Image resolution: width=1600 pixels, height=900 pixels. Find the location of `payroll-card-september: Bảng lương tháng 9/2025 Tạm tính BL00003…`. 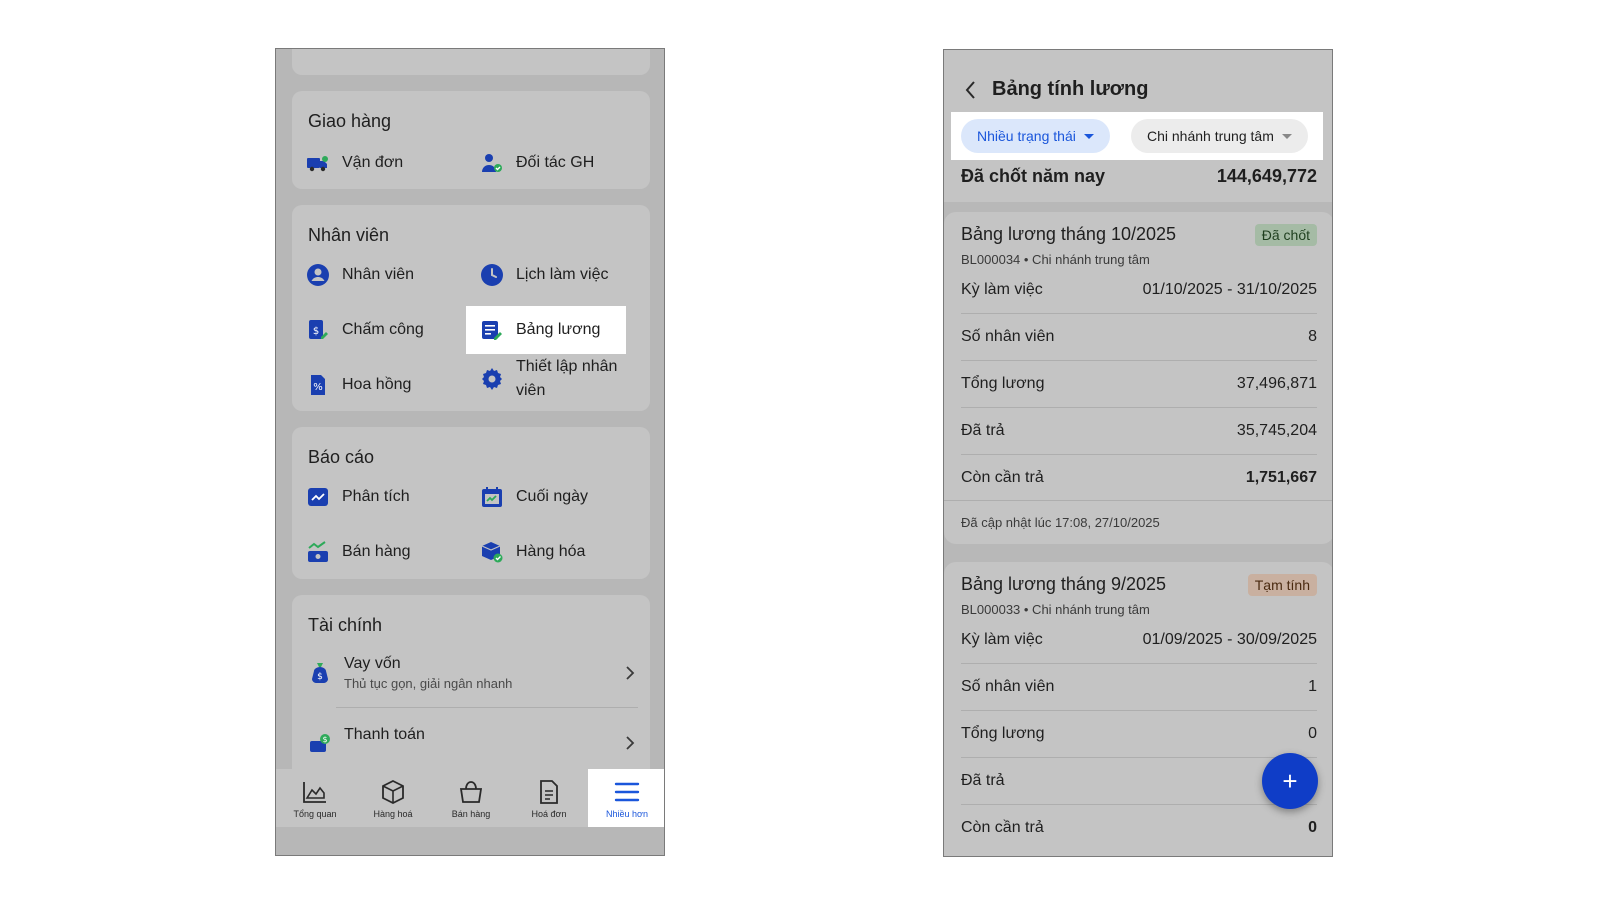

payroll-card-september: Bảng lương tháng 9/2025 Tạm tính BL00003… is located at coordinates (1138, 709).